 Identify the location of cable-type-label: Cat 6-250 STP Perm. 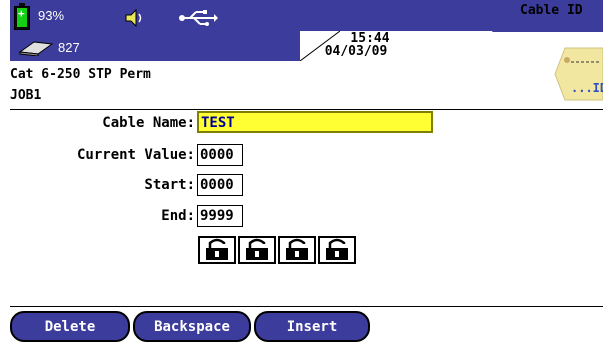
(80, 74).